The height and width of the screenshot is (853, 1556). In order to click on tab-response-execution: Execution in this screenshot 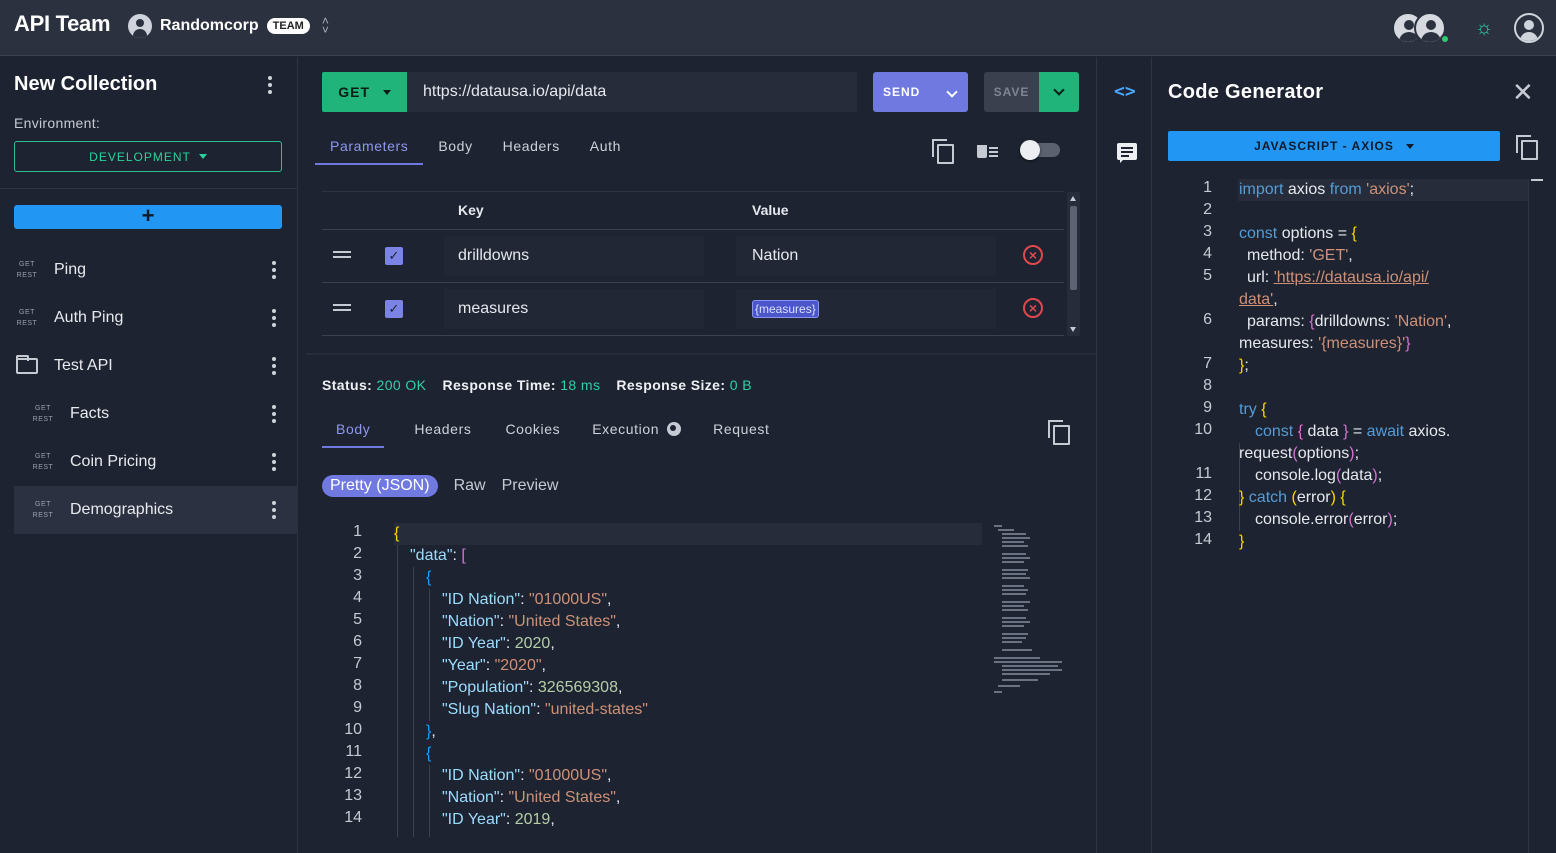, I will do `click(636, 429)`.